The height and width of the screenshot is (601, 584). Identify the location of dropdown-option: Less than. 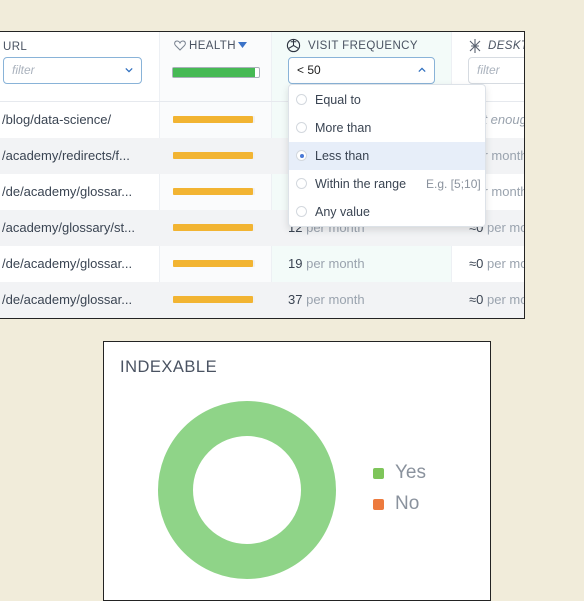
(387, 156).